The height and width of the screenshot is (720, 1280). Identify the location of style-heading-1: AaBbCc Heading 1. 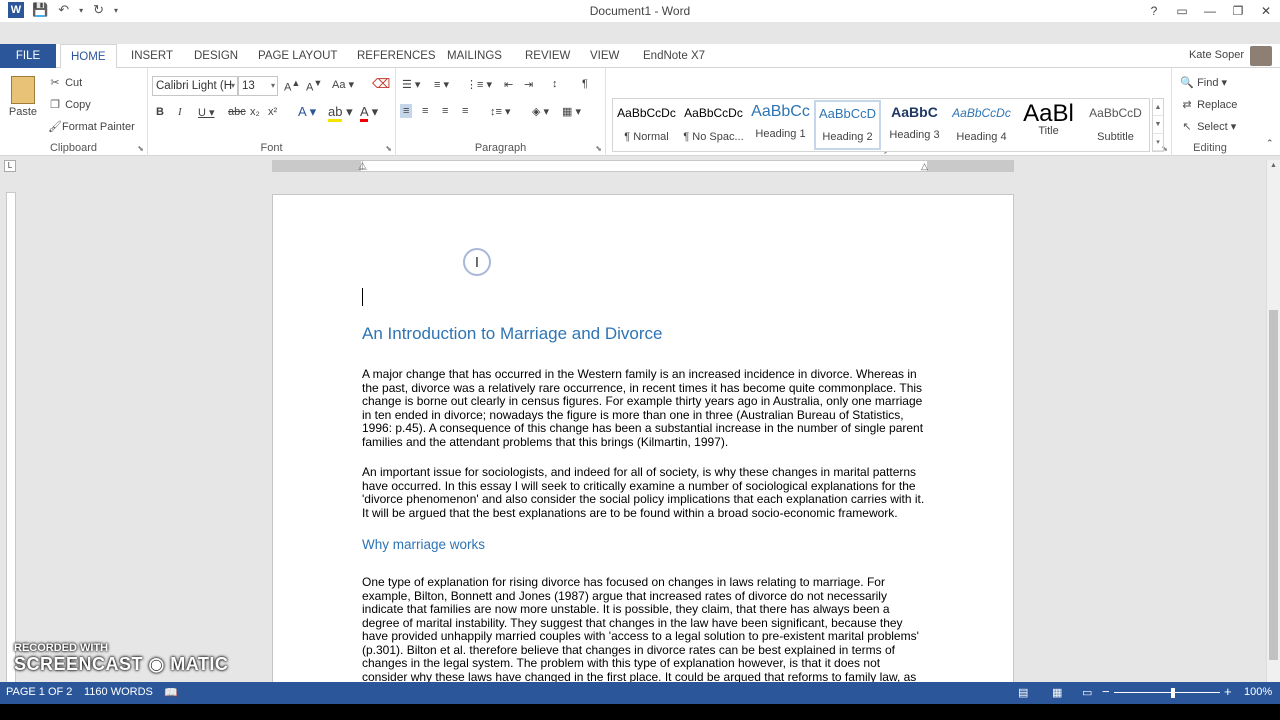
(780, 125).